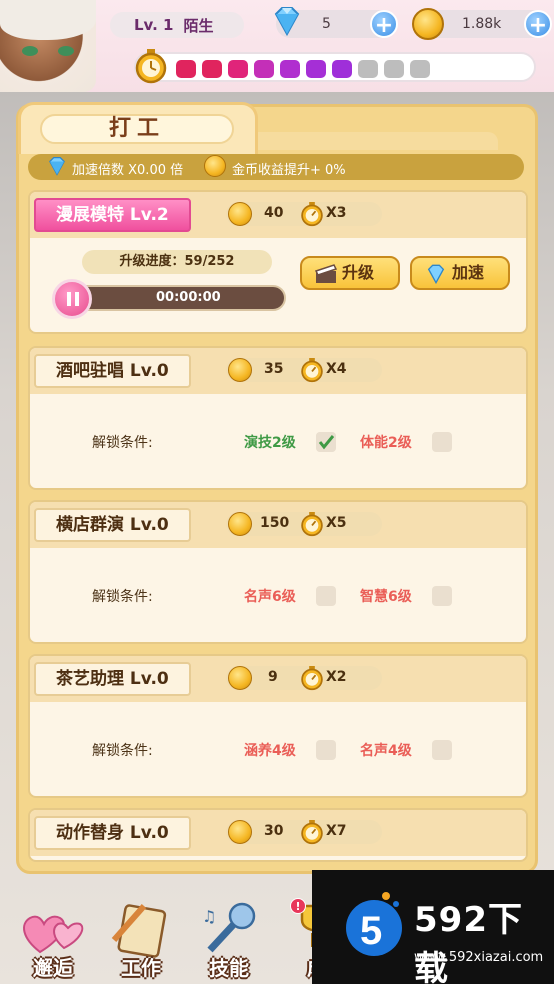 This screenshot has height=984, width=554. I want to click on unlock-condition: 智慧6级, so click(386, 597).